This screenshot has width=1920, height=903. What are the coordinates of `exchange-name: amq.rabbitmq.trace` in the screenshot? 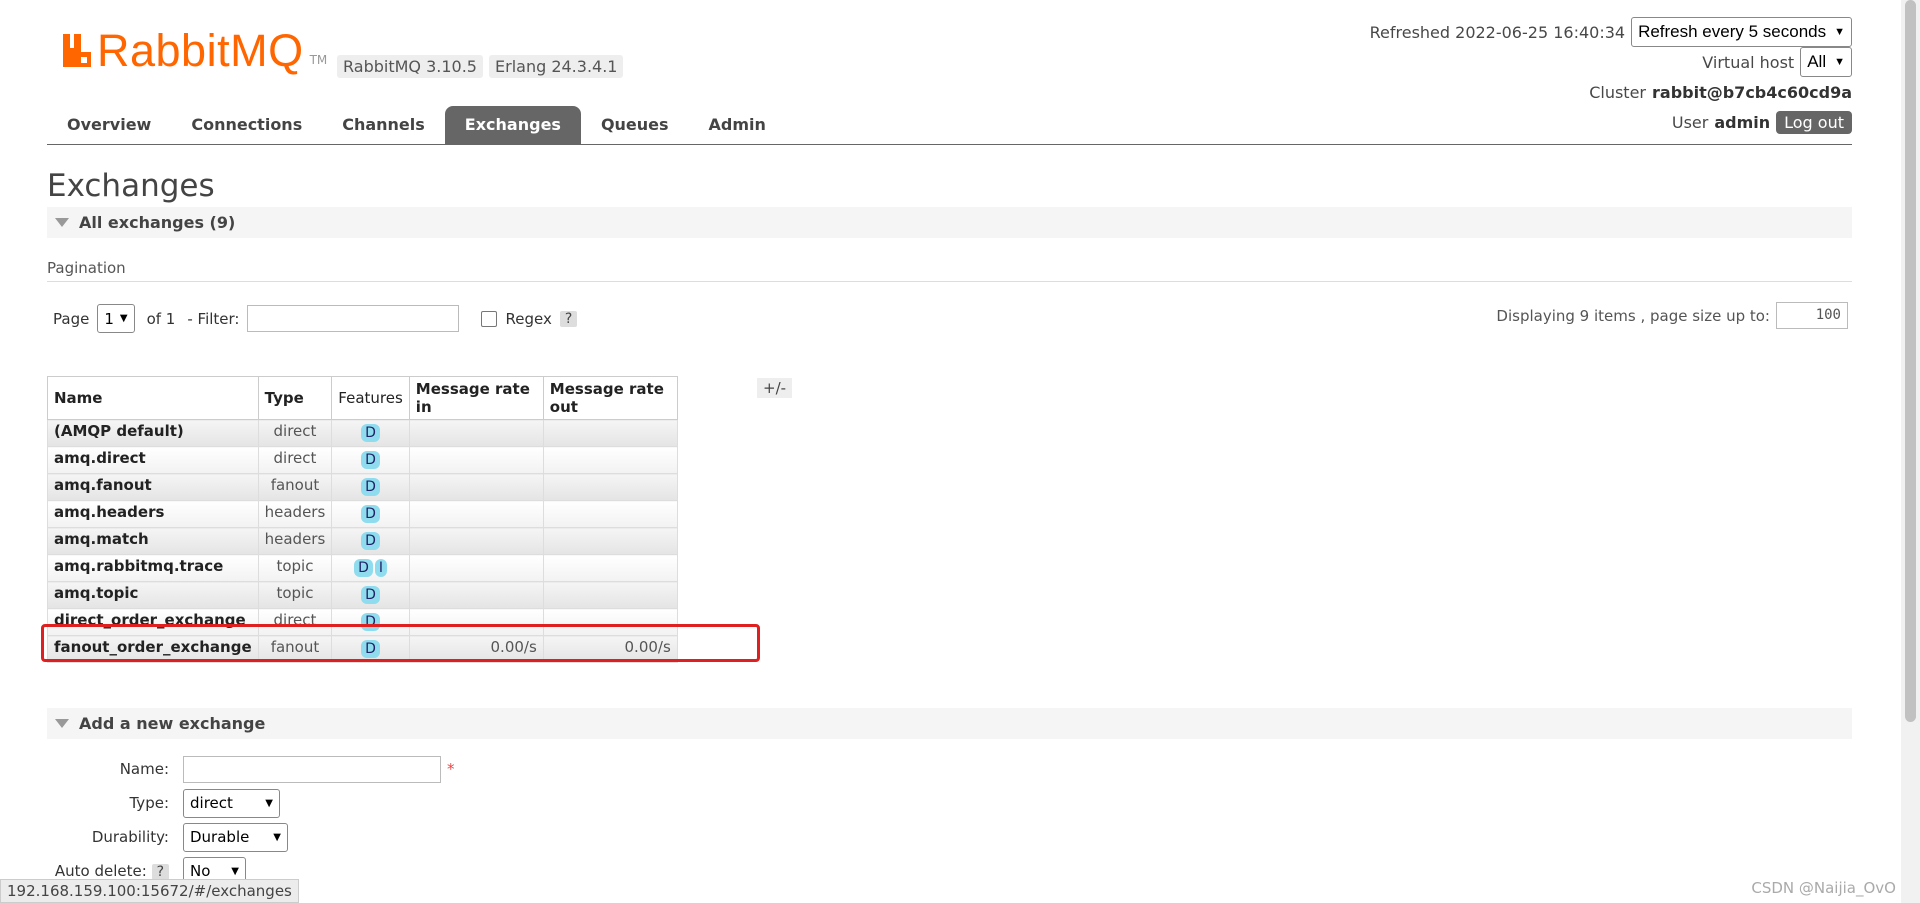 It's located at (153, 568).